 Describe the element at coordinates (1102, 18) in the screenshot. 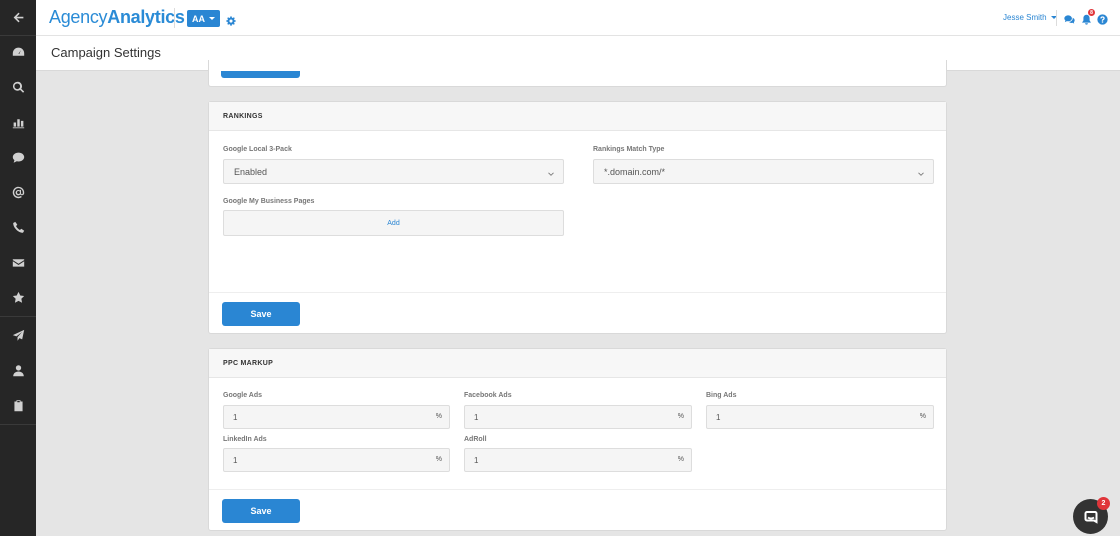

I see `help-icon` at that location.